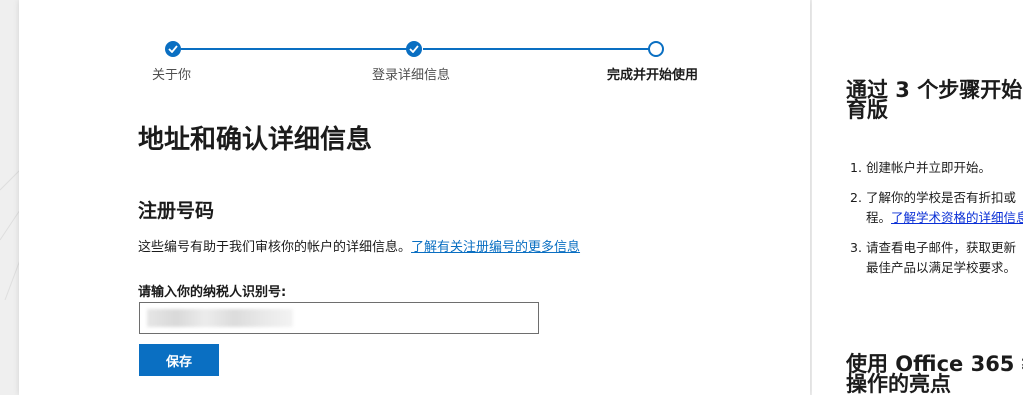 This screenshot has width=1023, height=395. Describe the element at coordinates (934, 90) in the screenshot. I see `side-title-line-1: 通过 3 个步骤开始` at that location.